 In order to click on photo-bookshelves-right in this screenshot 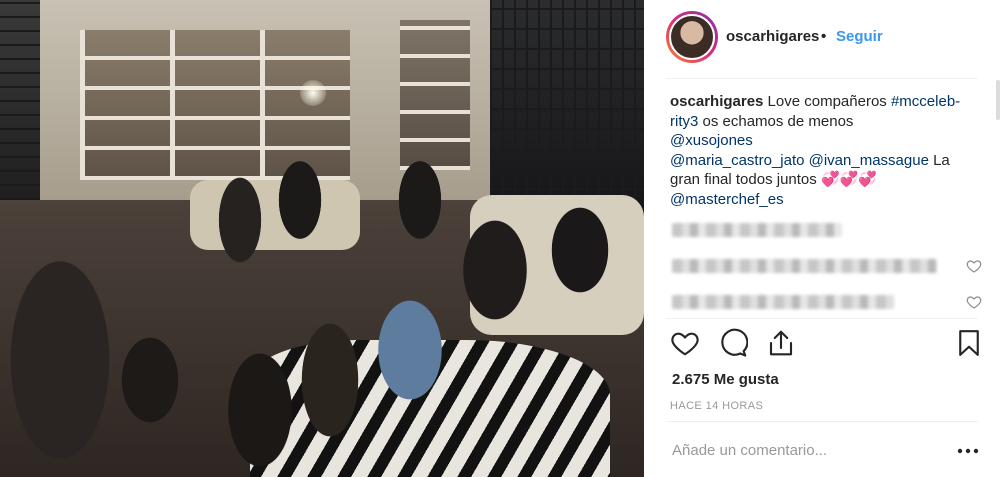, I will do `click(435, 95)`.